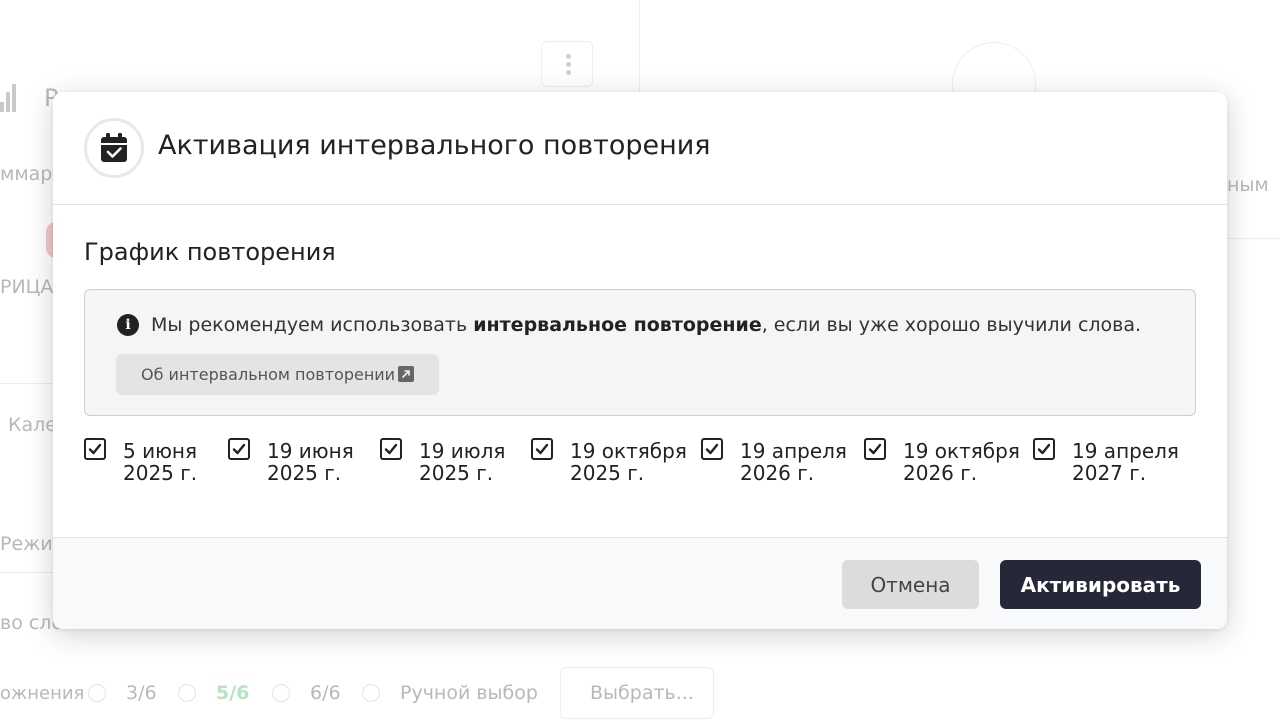  What do you see at coordinates (32, 425) in the screenshot?
I see `bg-text: Кале` at bounding box center [32, 425].